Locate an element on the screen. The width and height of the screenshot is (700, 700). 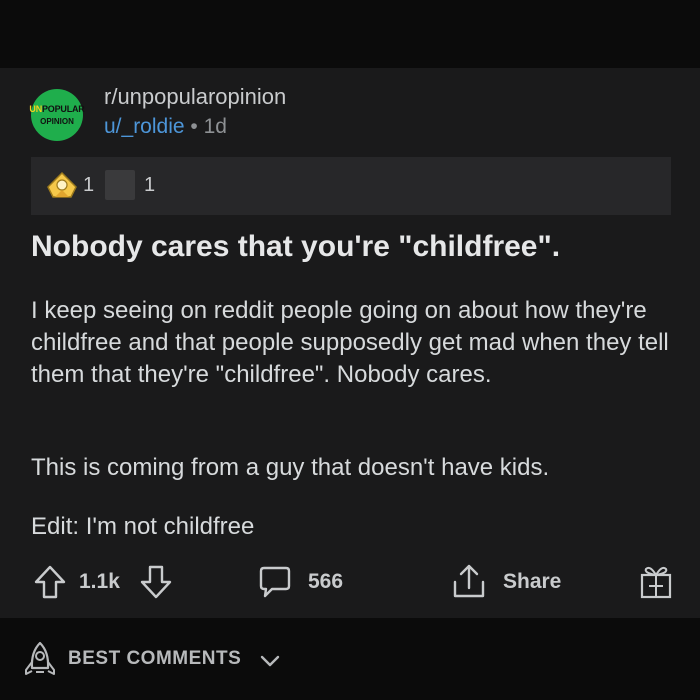
sort-label: BEST COMMENTS is located at coordinates (154, 659).